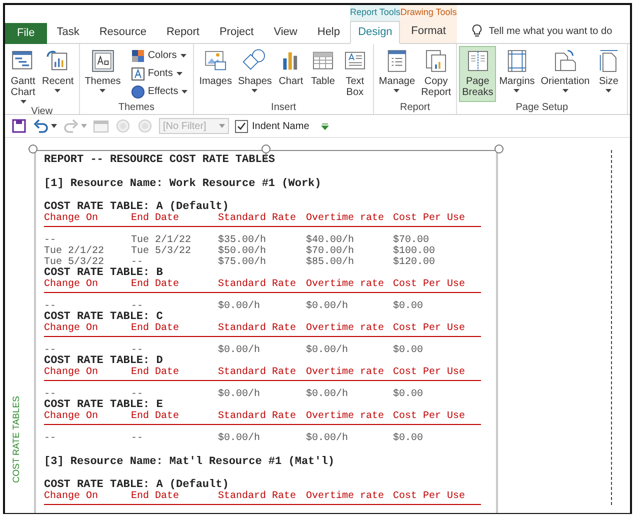  I want to click on table-cell-text: $35.00/h, so click(243, 240).